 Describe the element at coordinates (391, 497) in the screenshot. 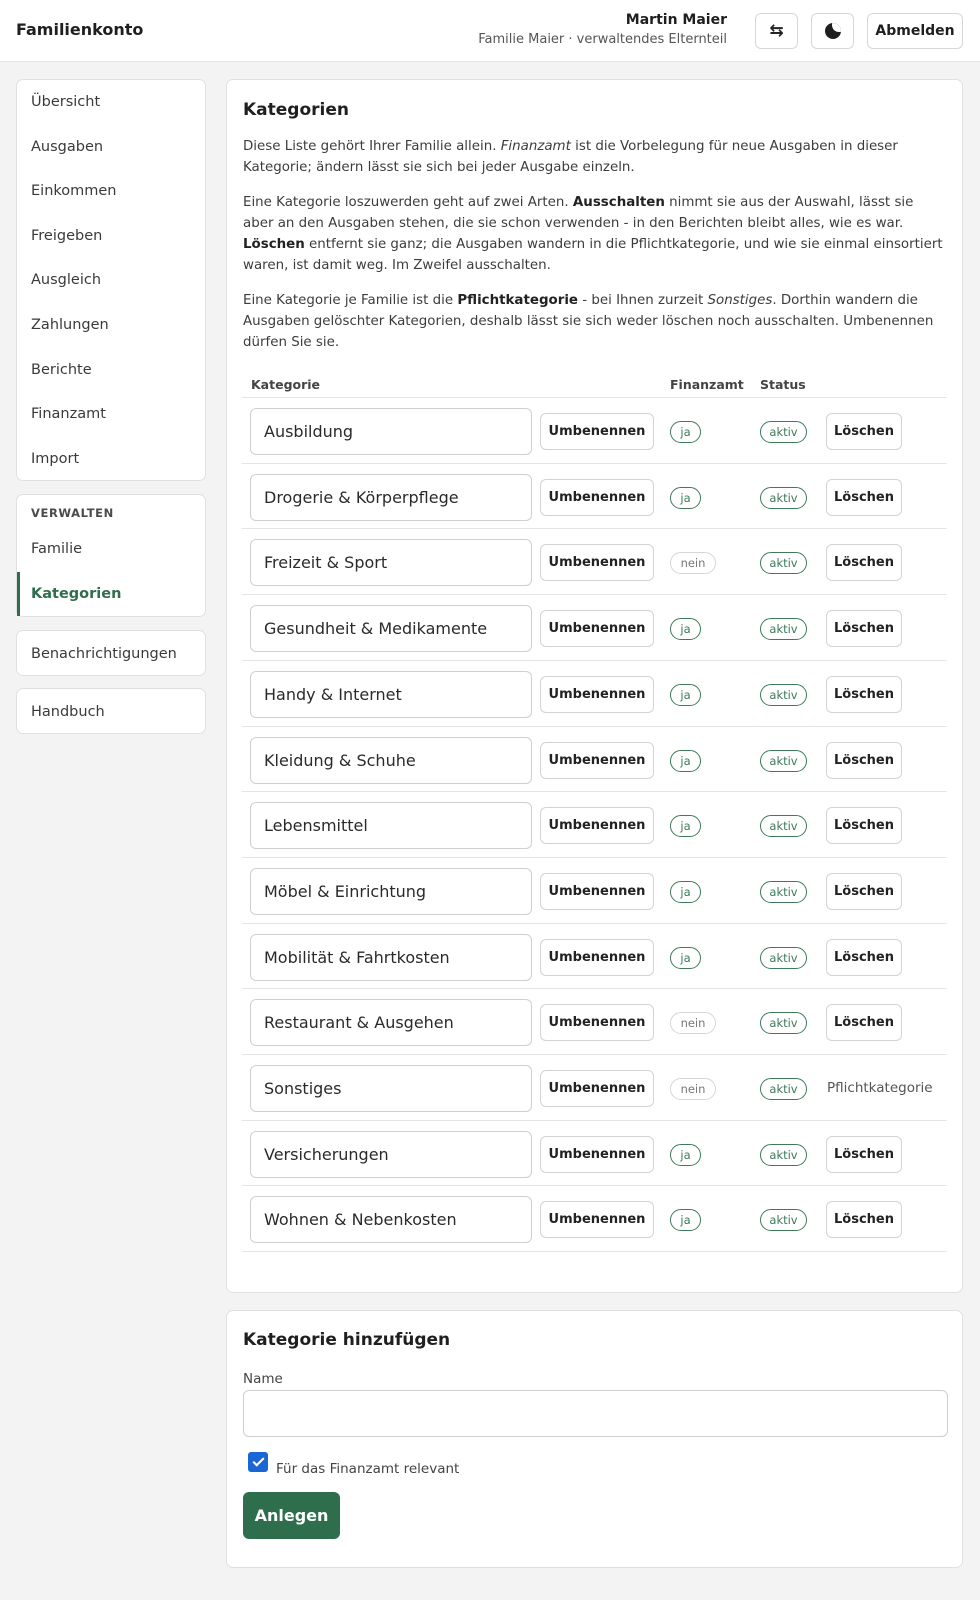

I see `category-name-input: Drogerie & Körperpflege` at that location.